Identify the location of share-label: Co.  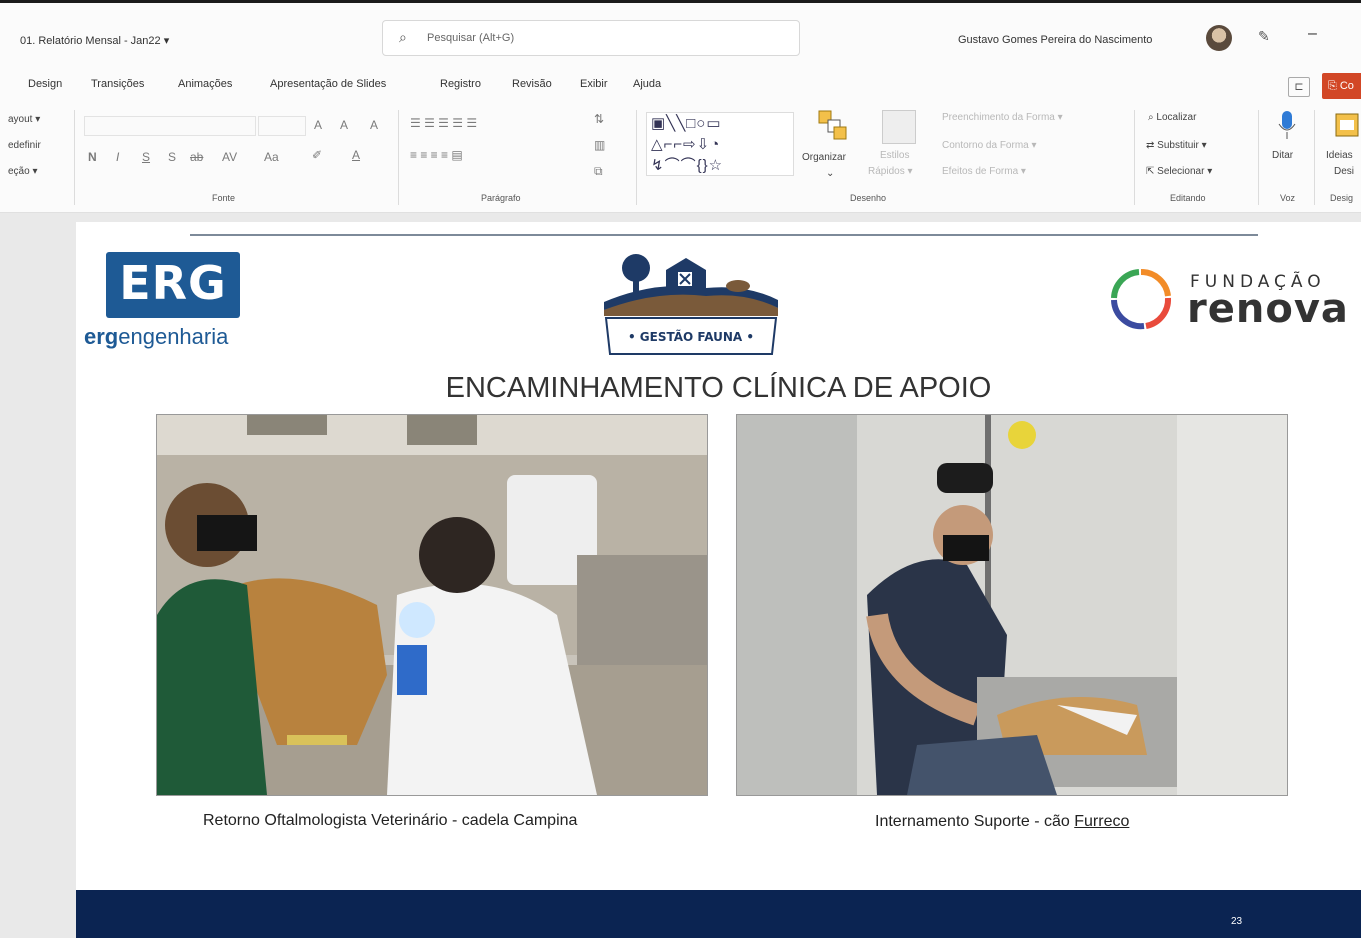
(1346, 86).